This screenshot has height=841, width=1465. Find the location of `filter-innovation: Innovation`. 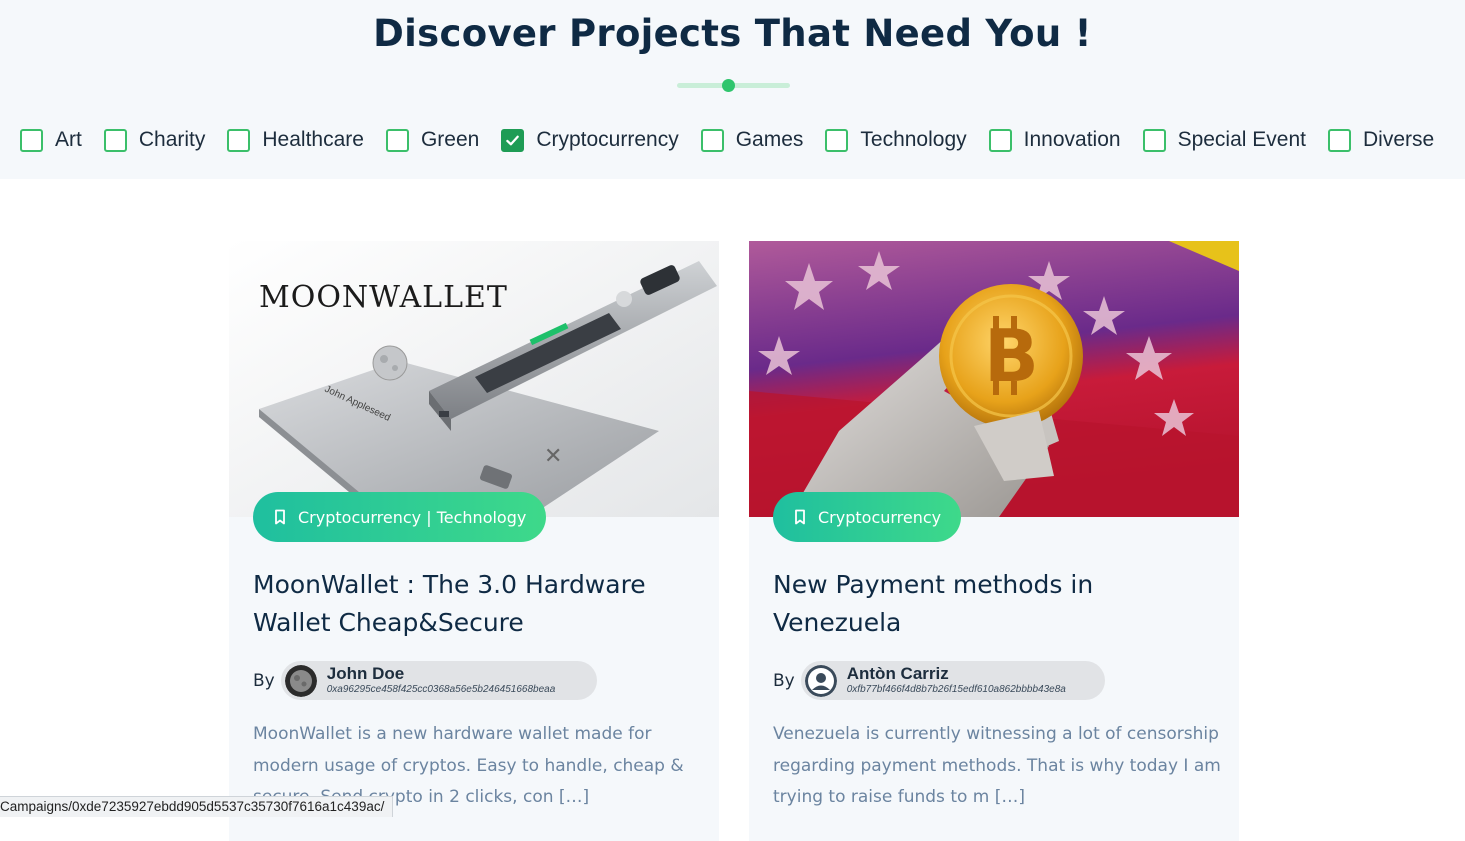

filter-innovation: Innovation is located at coordinates (1054, 140).